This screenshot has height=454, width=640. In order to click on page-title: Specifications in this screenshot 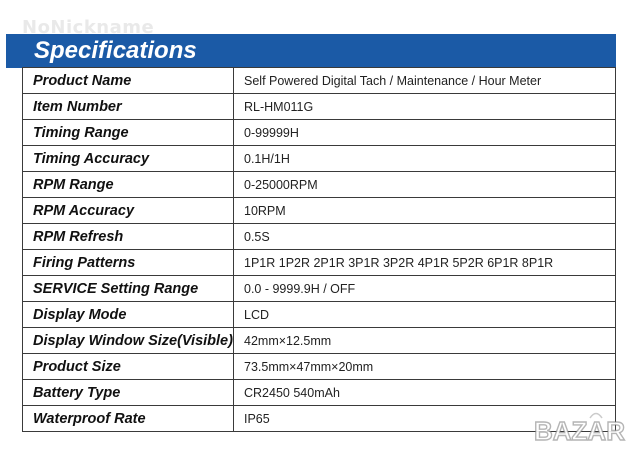, I will do `click(115, 50)`.